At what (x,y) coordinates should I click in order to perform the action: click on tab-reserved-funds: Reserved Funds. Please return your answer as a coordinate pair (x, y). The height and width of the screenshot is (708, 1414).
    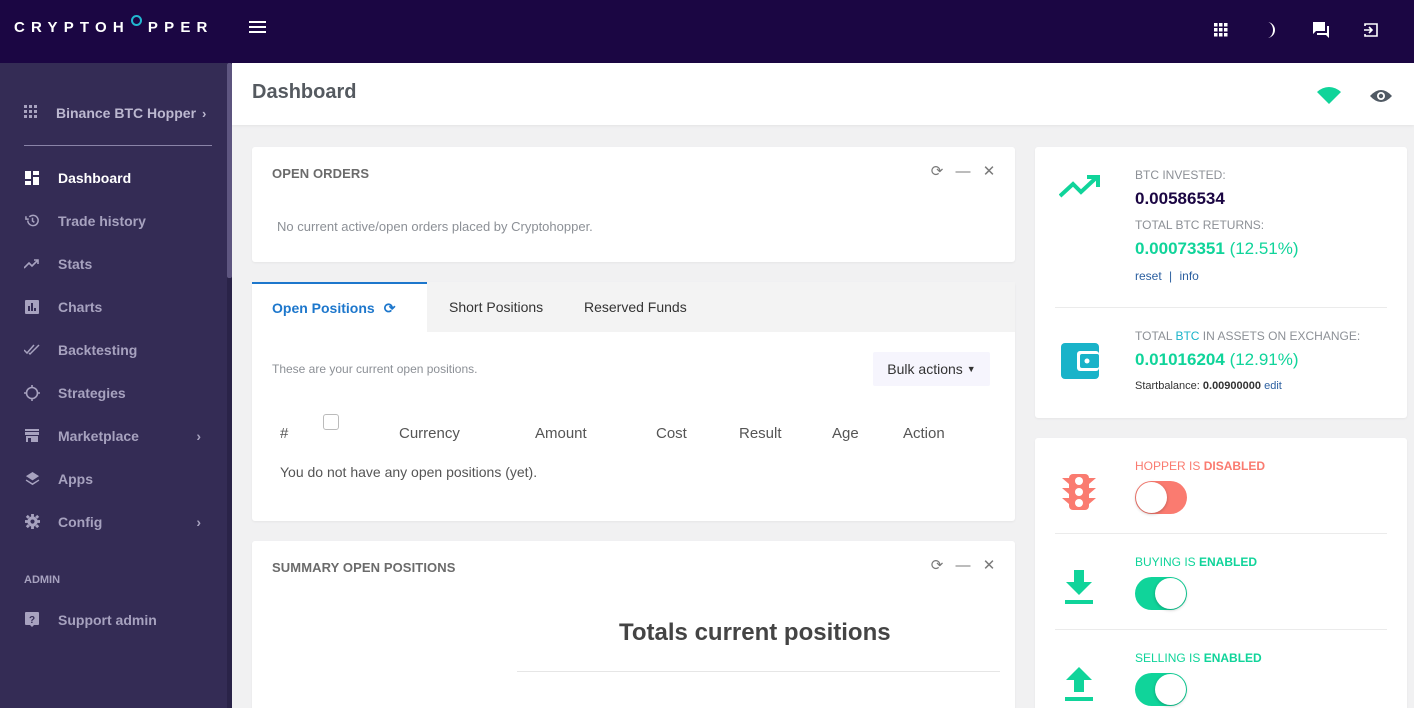
    Looking at the image, I should click on (635, 307).